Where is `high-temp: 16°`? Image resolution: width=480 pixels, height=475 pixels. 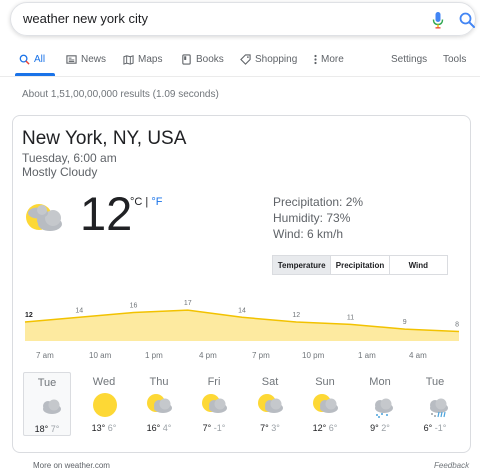
high-temp: 16° is located at coordinates (153, 428).